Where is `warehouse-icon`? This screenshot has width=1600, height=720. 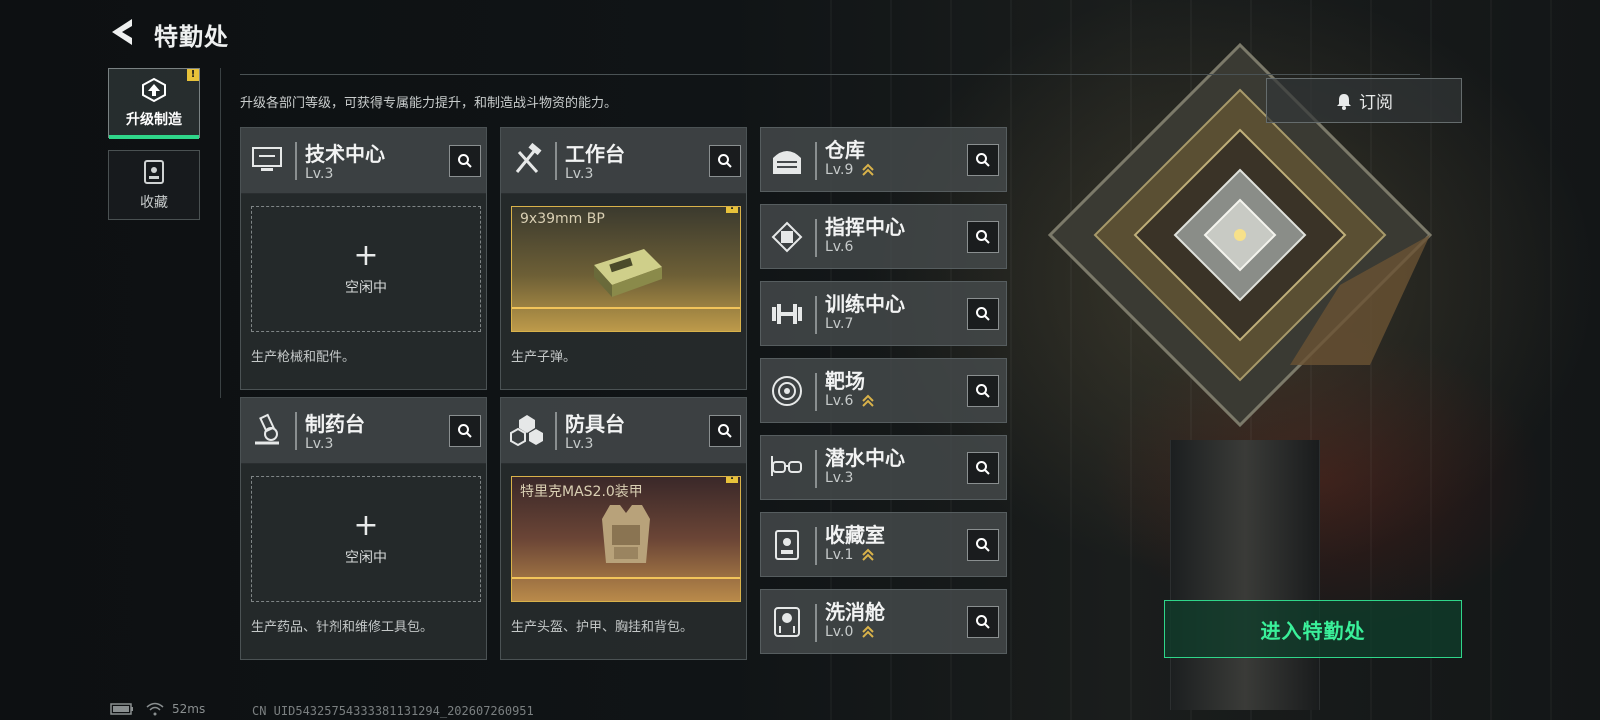 warehouse-icon is located at coordinates (787, 162).